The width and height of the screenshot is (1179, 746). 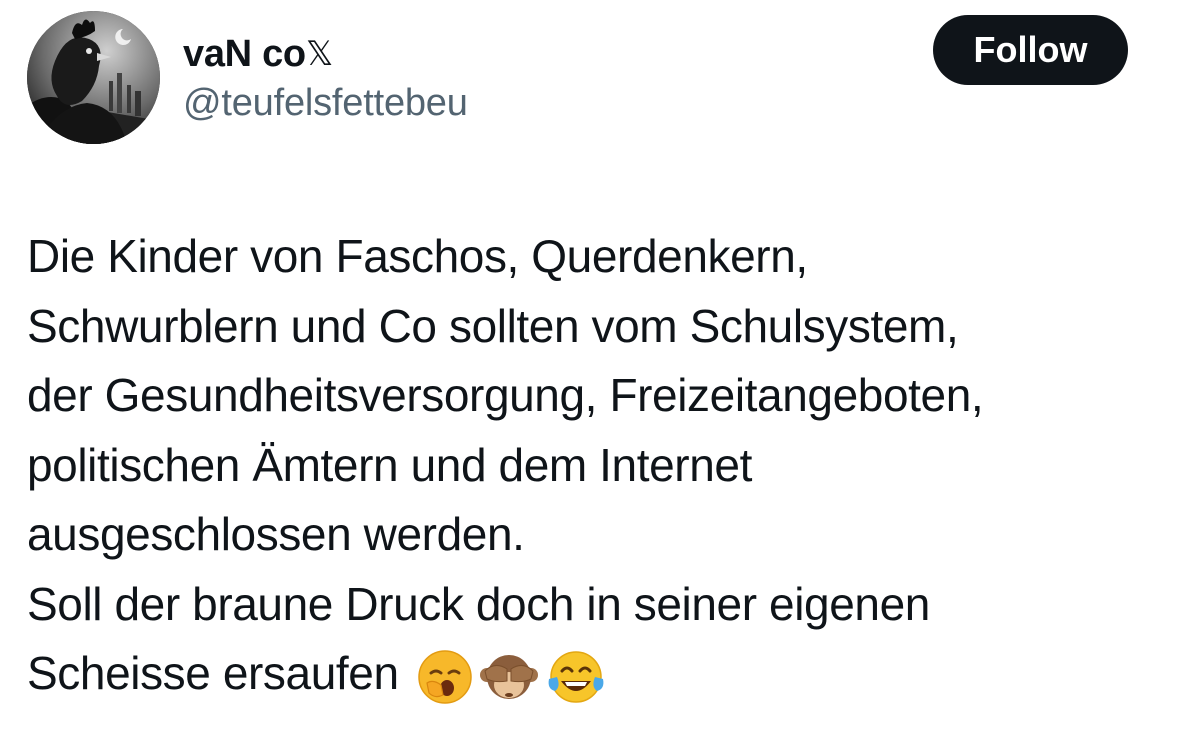 What do you see at coordinates (1030, 50) in the screenshot?
I see `follow-button: Follow` at bounding box center [1030, 50].